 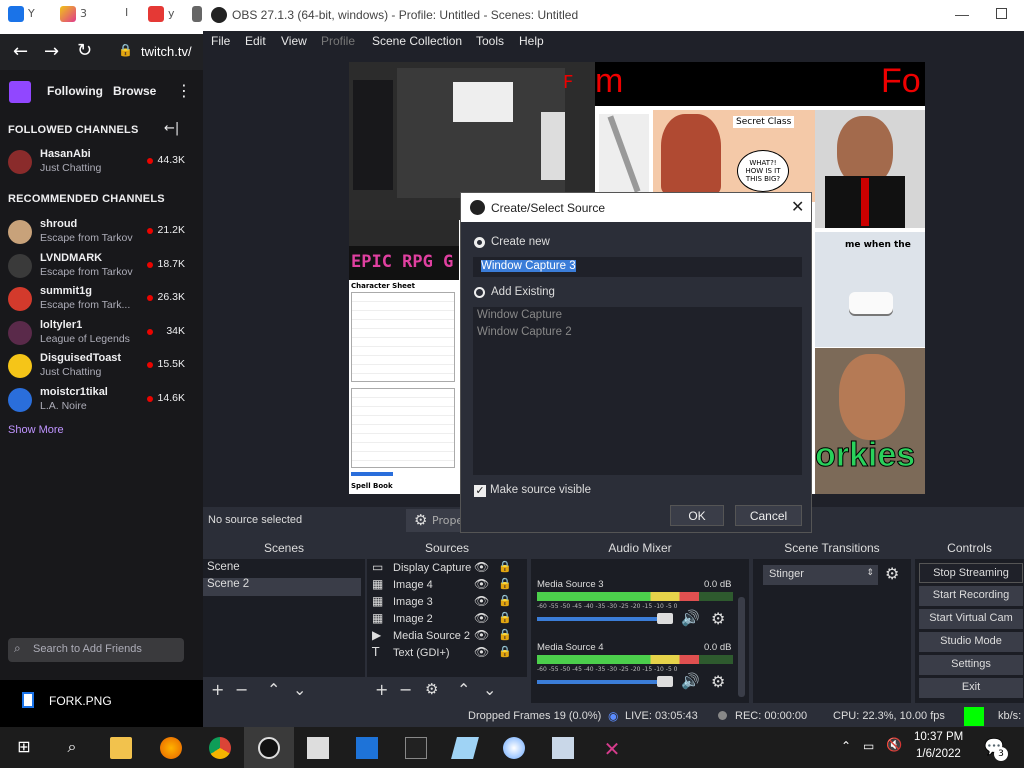 What do you see at coordinates (171, 748) in the screenshot?
I see `firefox-icon` at bounding box center [171, 748].